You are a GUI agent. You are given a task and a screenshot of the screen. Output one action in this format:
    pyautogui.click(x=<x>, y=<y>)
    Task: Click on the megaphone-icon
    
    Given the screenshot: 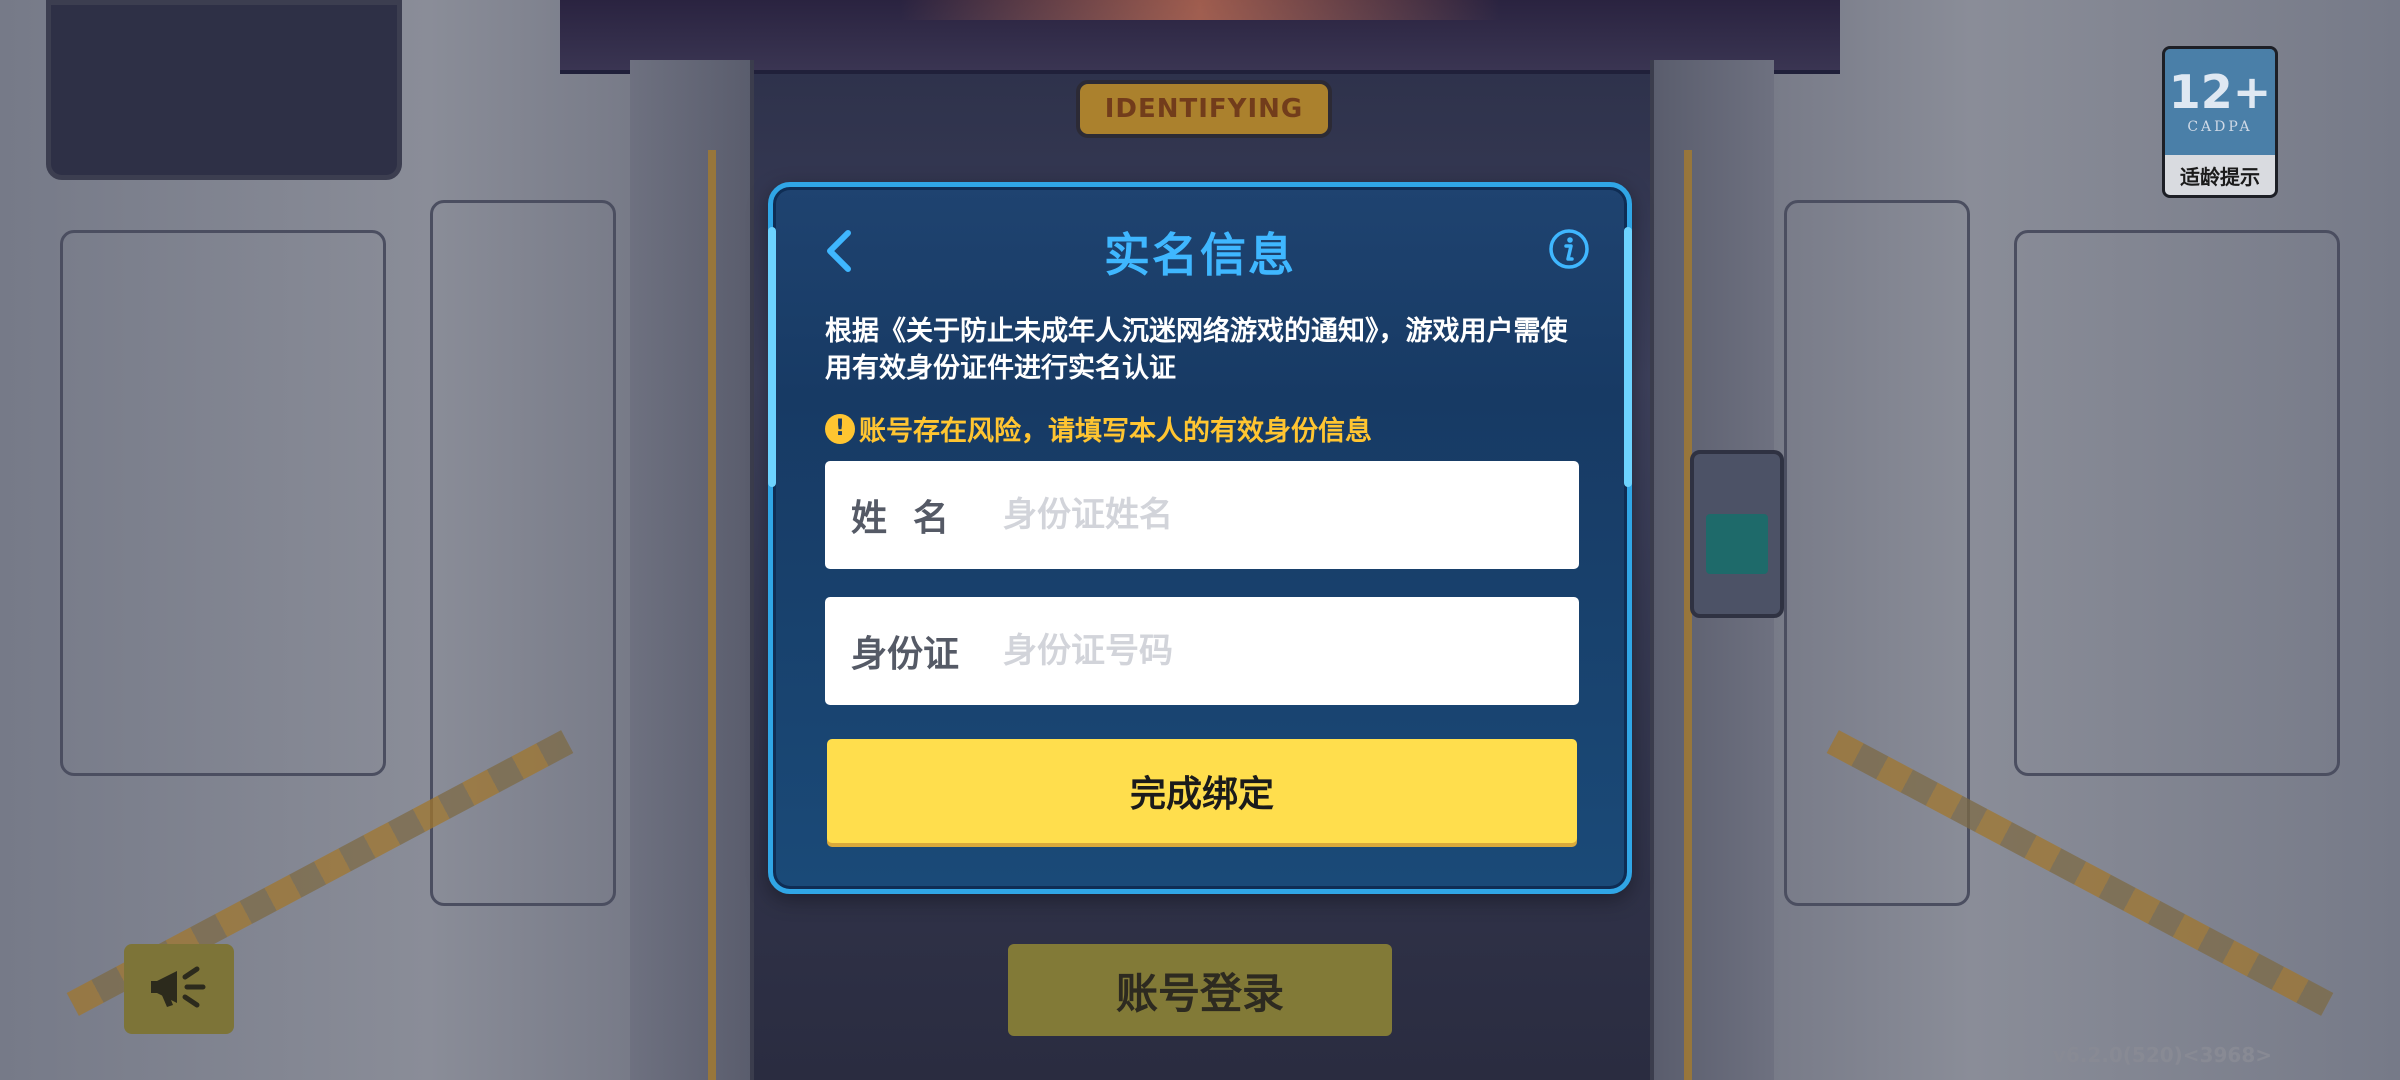 What is the action you would take?
    pyautogui.click(x=179, y=989)
    